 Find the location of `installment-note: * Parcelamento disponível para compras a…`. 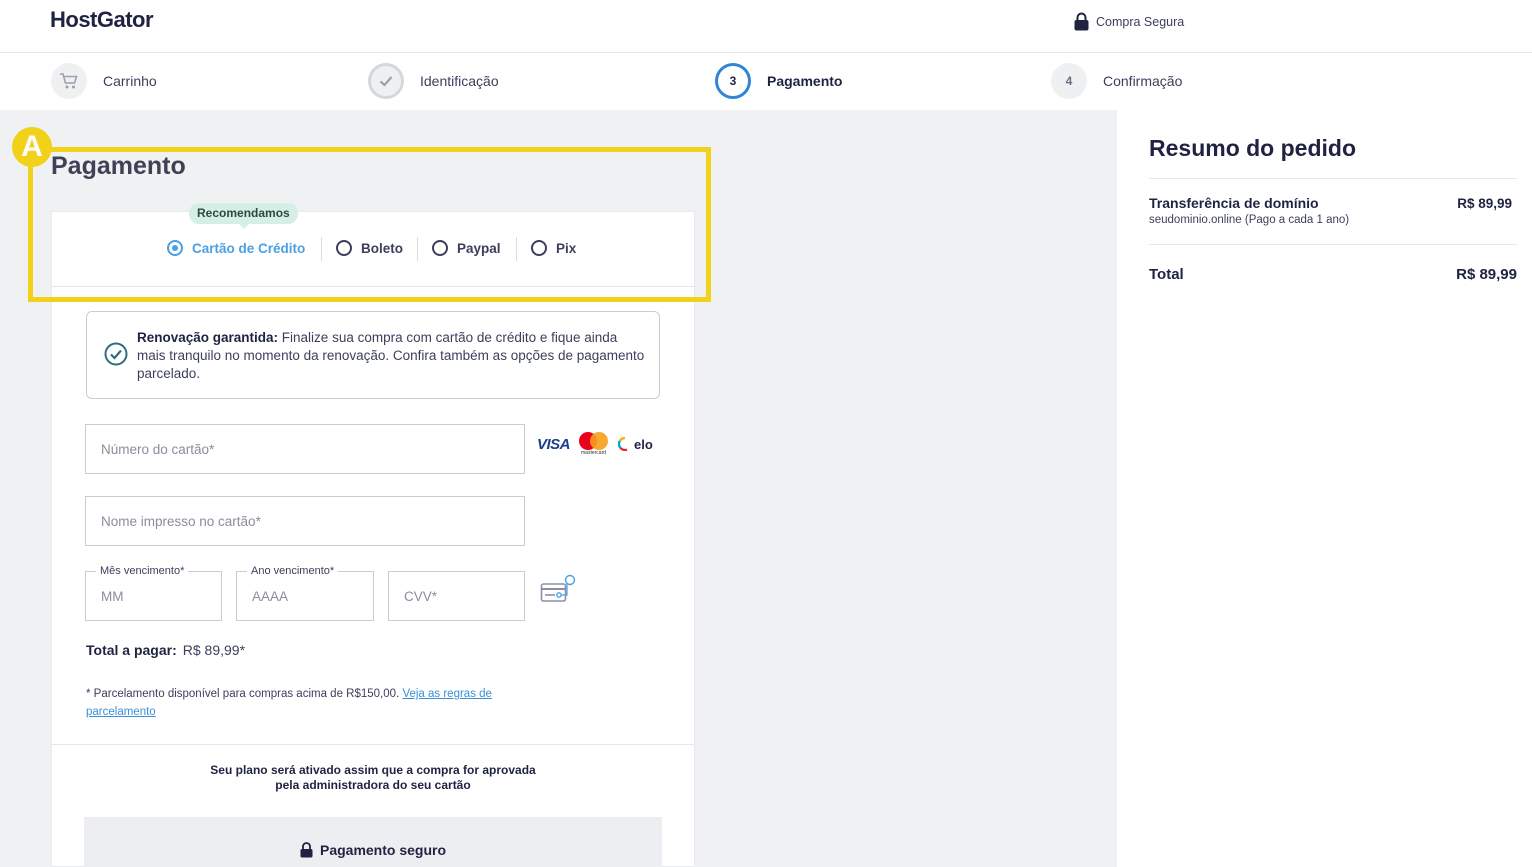

installment-note: * Parcelamento disponível para compras a… is located at coordinates (311, 703).